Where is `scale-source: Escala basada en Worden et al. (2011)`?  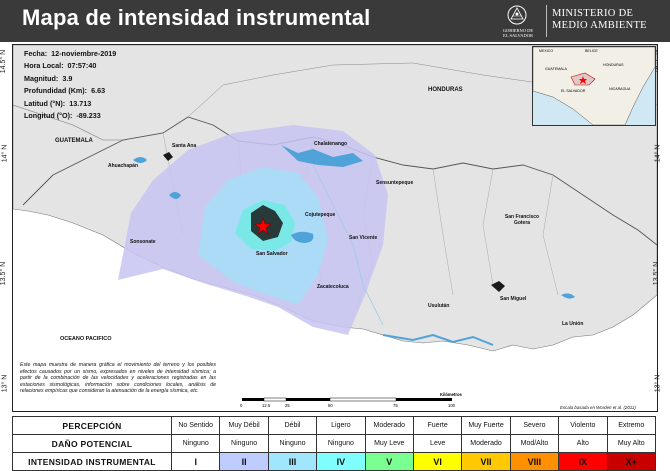 scale-source: Escala basada en Worden et al. (2011) is located at coordinates (598, 407).